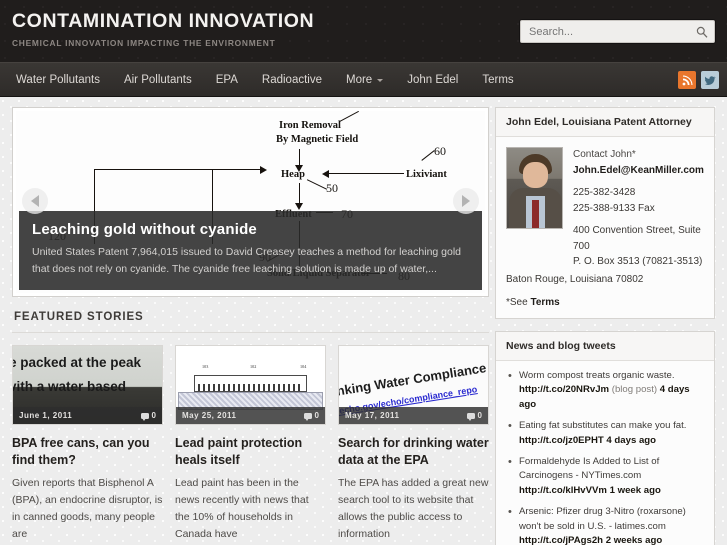  I want to click on diagram-number: 60, so click(440, 151).